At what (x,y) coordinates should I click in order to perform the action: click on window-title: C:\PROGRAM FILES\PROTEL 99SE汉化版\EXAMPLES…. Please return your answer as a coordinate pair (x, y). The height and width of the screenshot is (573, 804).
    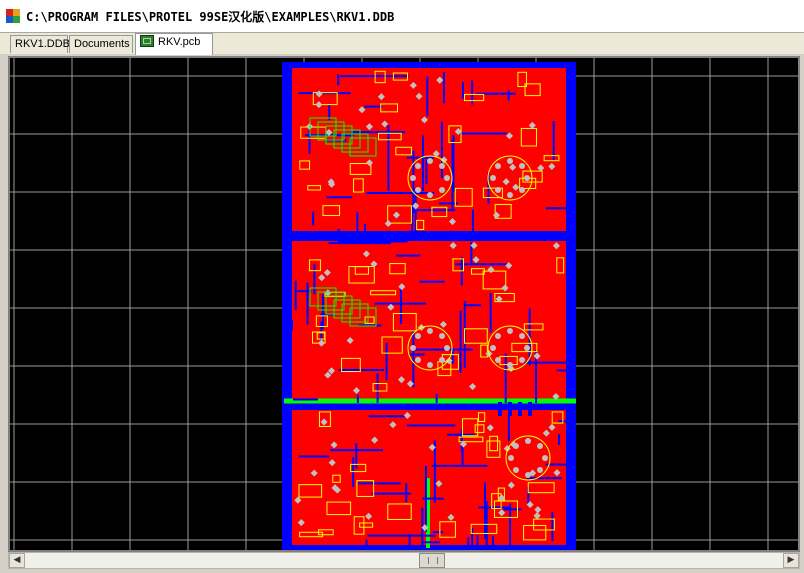
    Looking at the image, I should click on (210, 16).